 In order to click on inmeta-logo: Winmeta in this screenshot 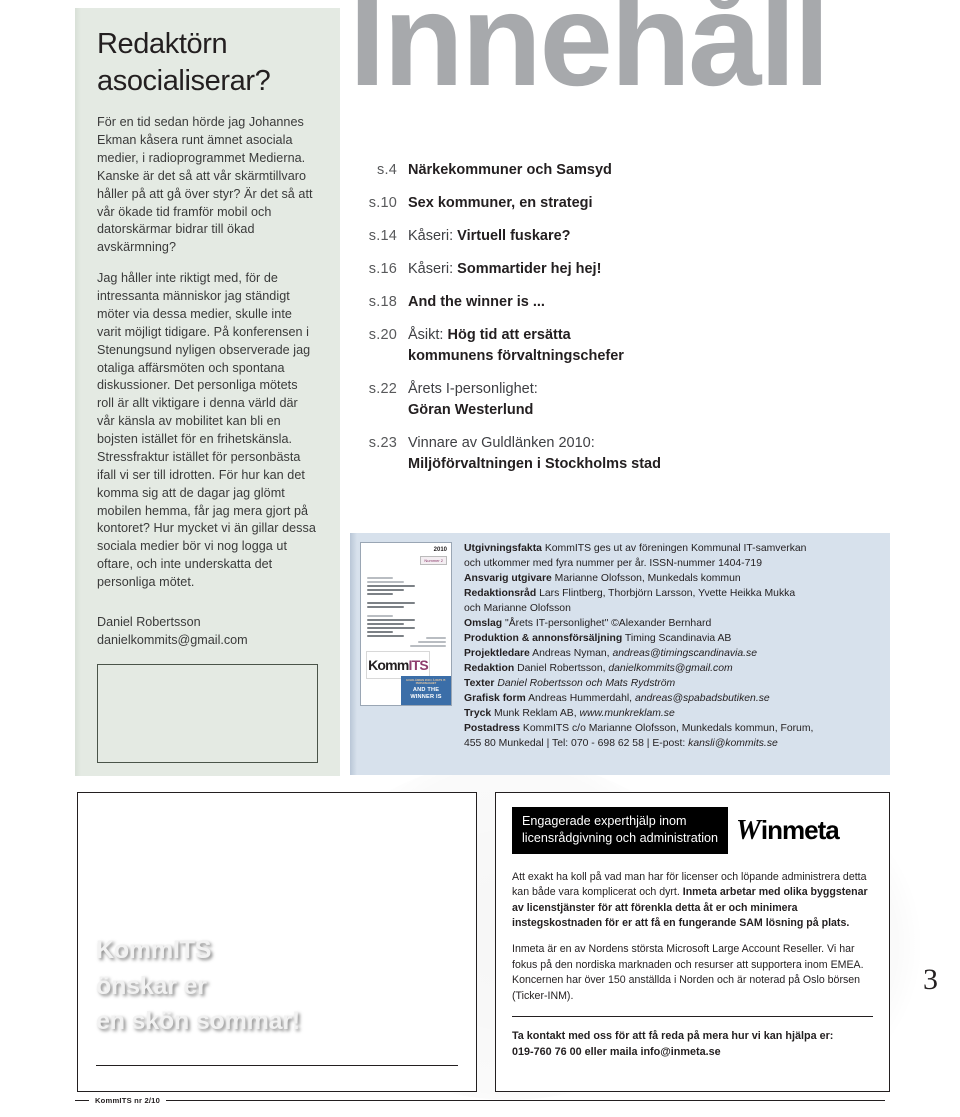, I will do `click(784, 830)`.